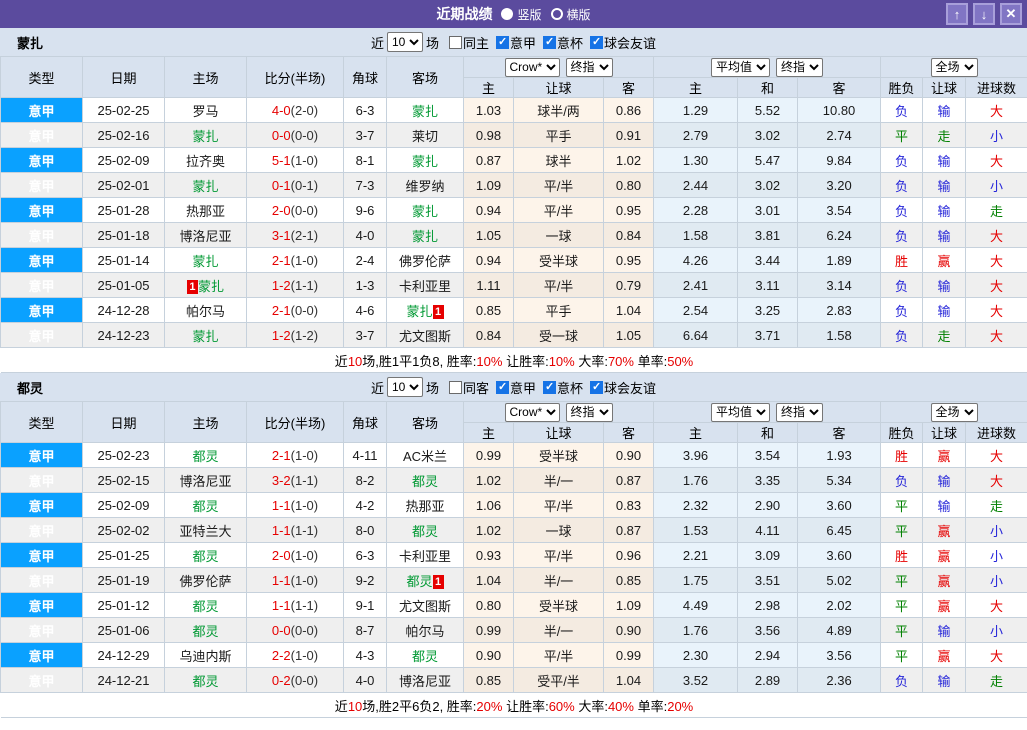 The height and width of the screenshot is (730, 1027). What do you see at coordinates (696, 260) in the screenshot?
I see `euro-home-odds: 4.26` at bounding box center [696, 260].